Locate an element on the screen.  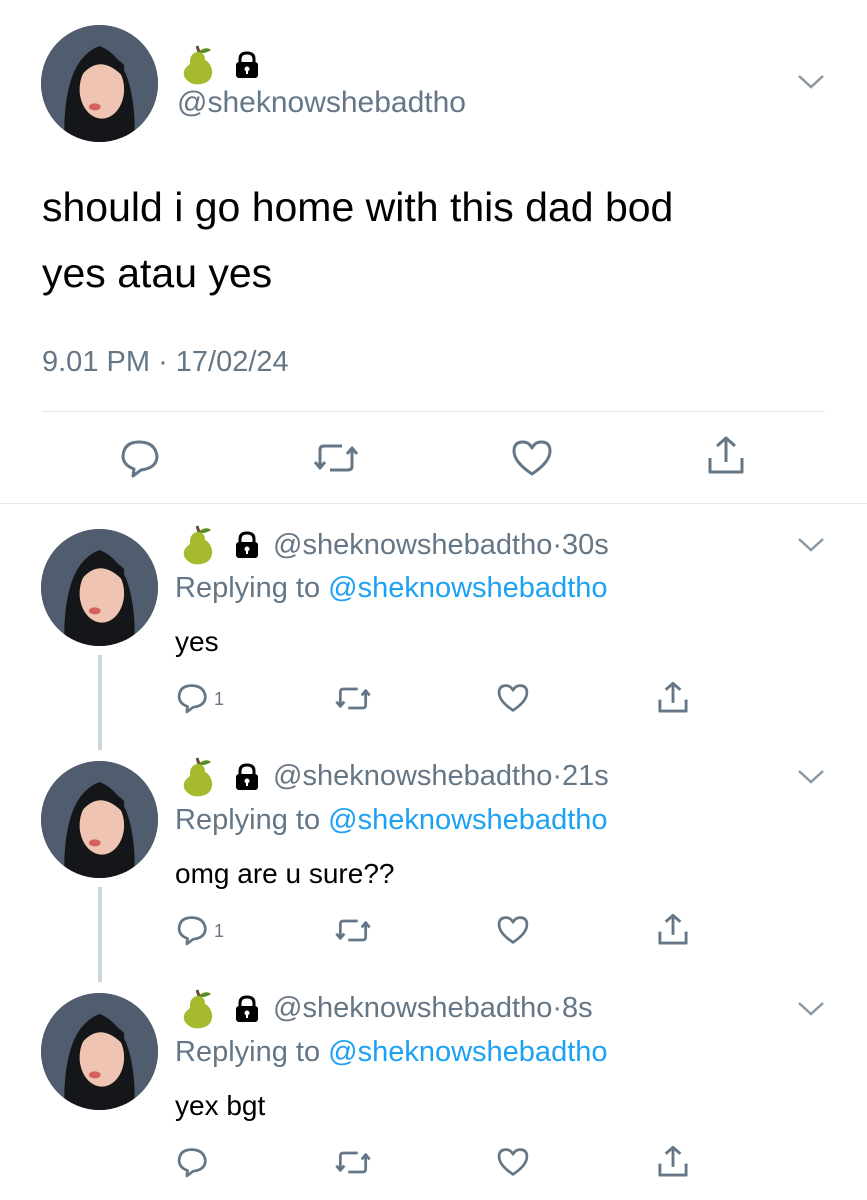
tweet-timestamp: 9.01 PM · 17/02/24 is located at coordinates (165, 362).